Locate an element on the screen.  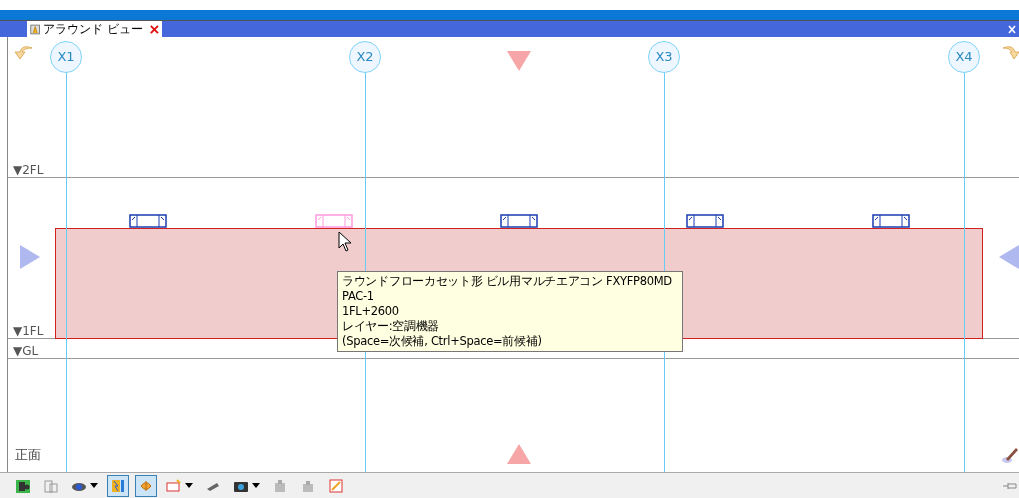
view-tab: アラウンド ビュー is located at coordinates (94, 29).